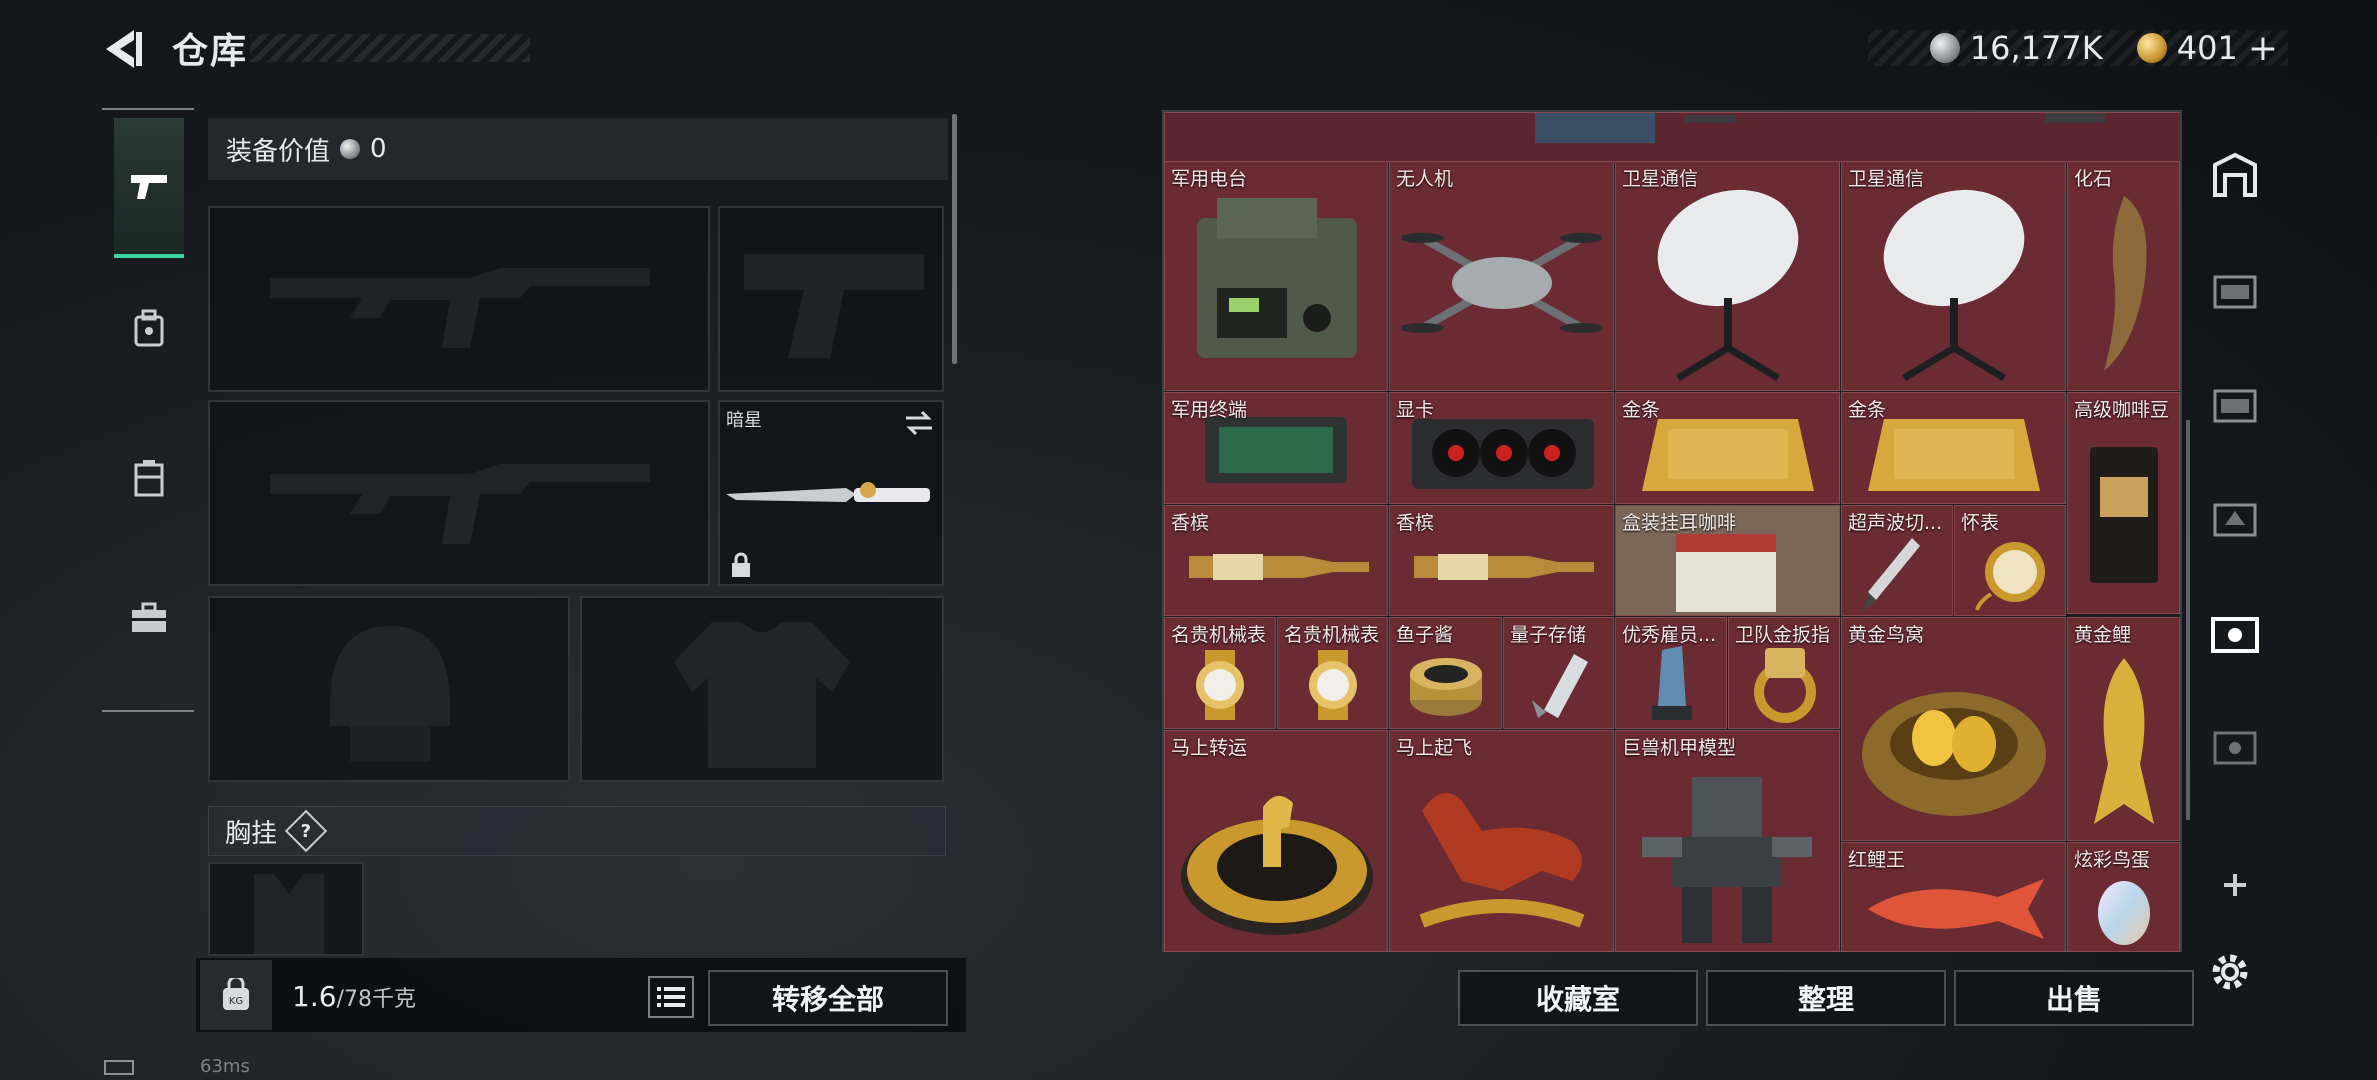 This screenshot has height=1080, width=2377. What do you see at coordinates (1276, 276) in the screenshot?
I see `stash-item: 军用电台` at bounding box center [1276, 276].